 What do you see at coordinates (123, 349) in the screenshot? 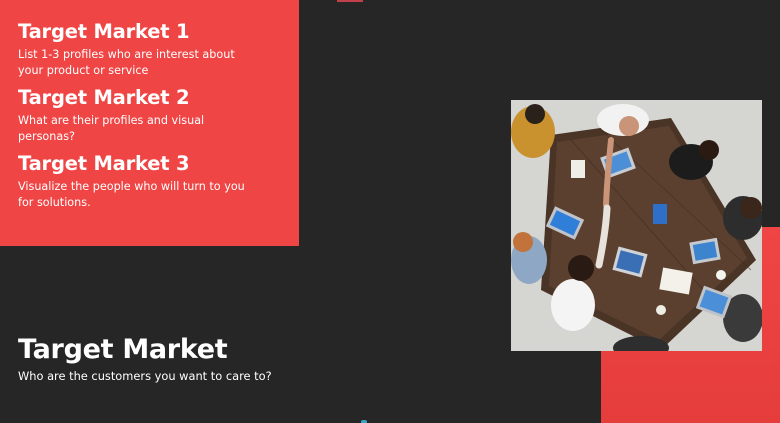
I see `page-title: Target Market` at bounding box center [123, 349].